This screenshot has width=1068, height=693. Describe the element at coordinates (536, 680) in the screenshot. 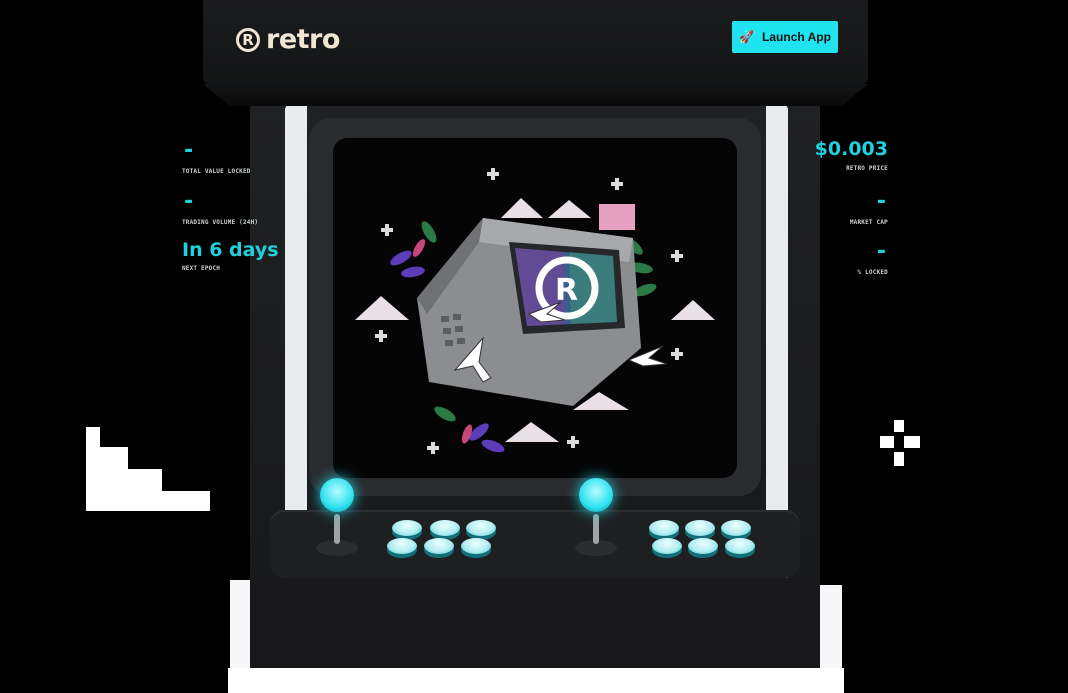

I see `floor-strip` at that location.